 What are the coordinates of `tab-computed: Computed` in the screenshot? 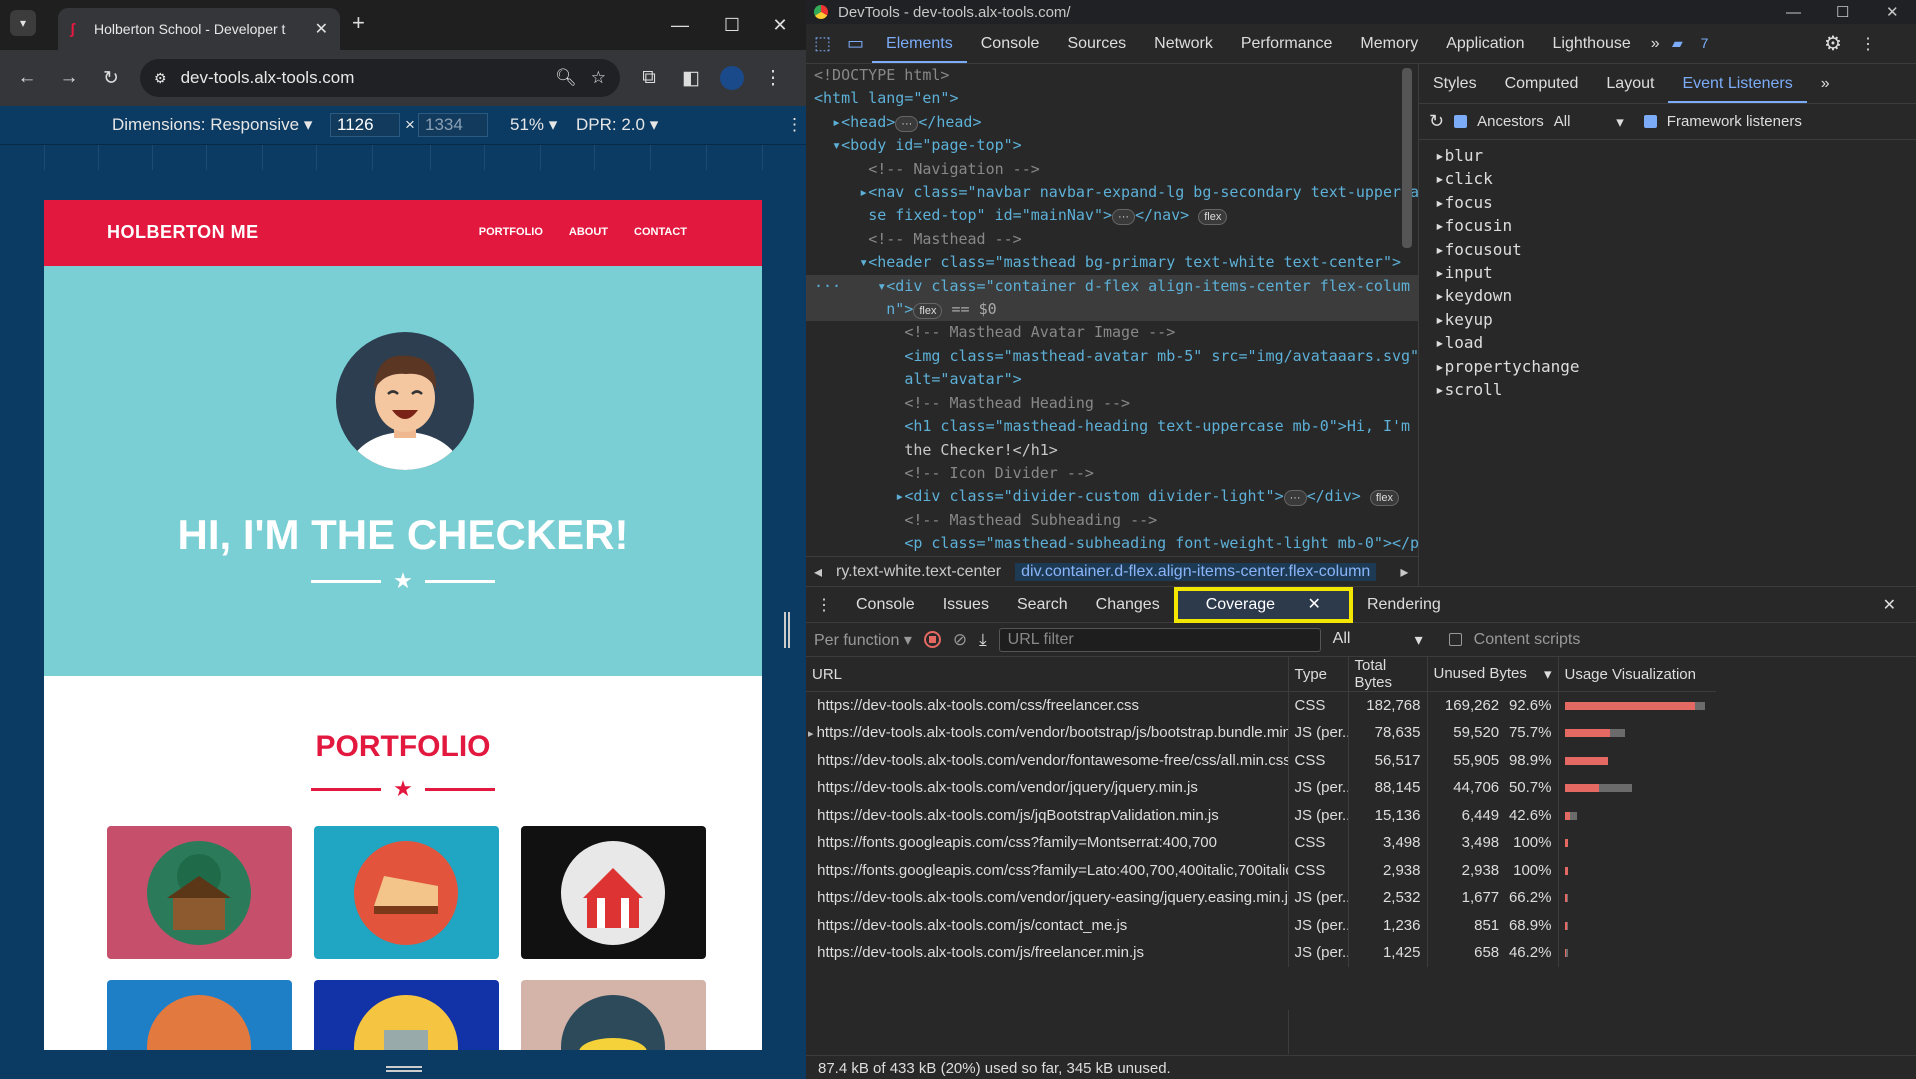 It's located at (1542, 84).